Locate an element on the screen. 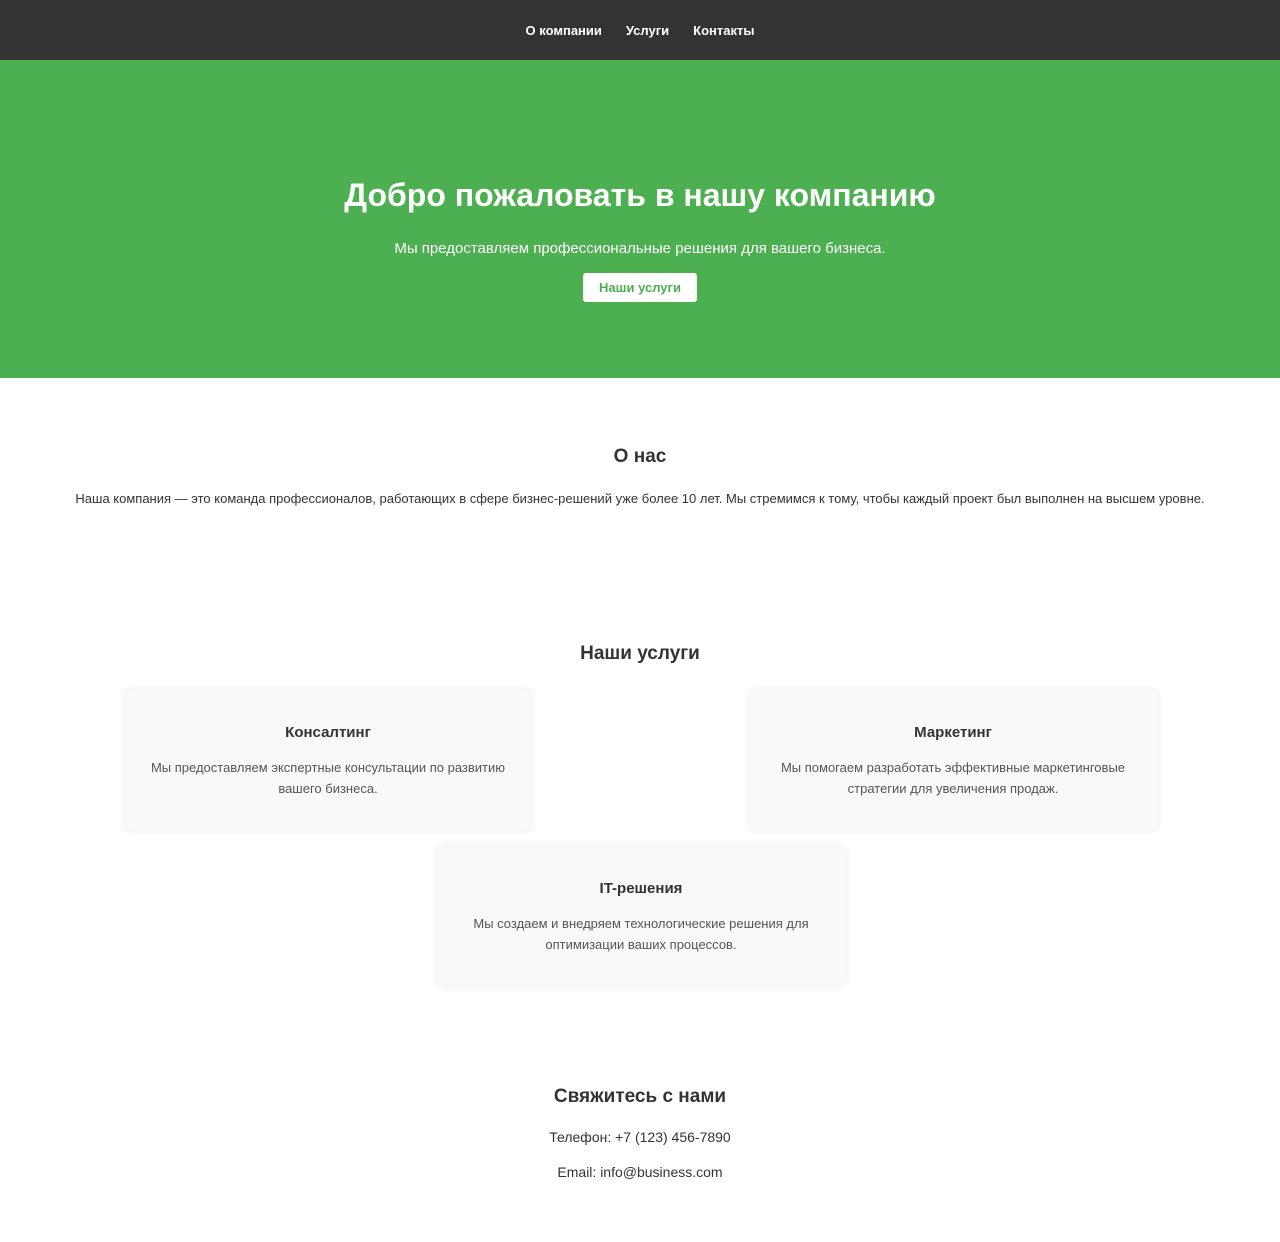  top-navigation: О компании Услуги Контакты is located at coordinates (640, 30).